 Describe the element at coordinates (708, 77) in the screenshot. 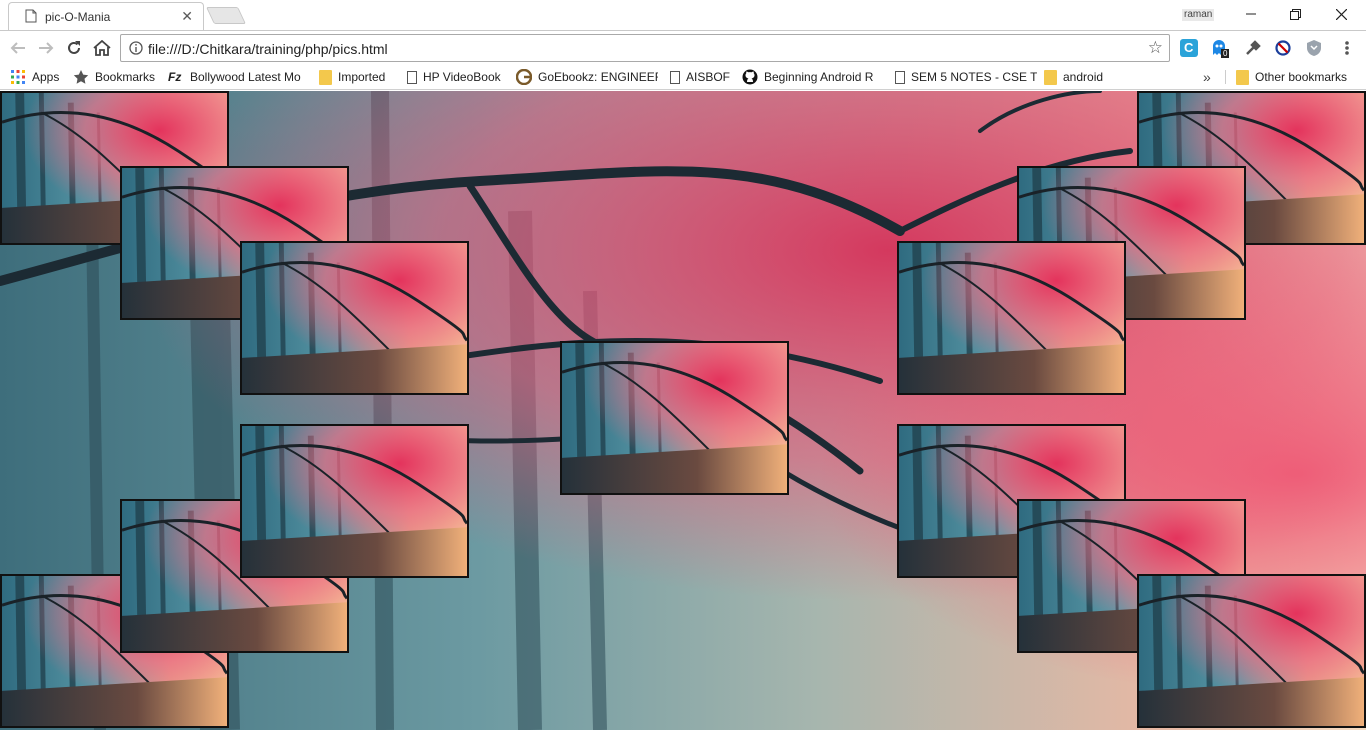

I see `bookmark-label: AISBOF` at that location.